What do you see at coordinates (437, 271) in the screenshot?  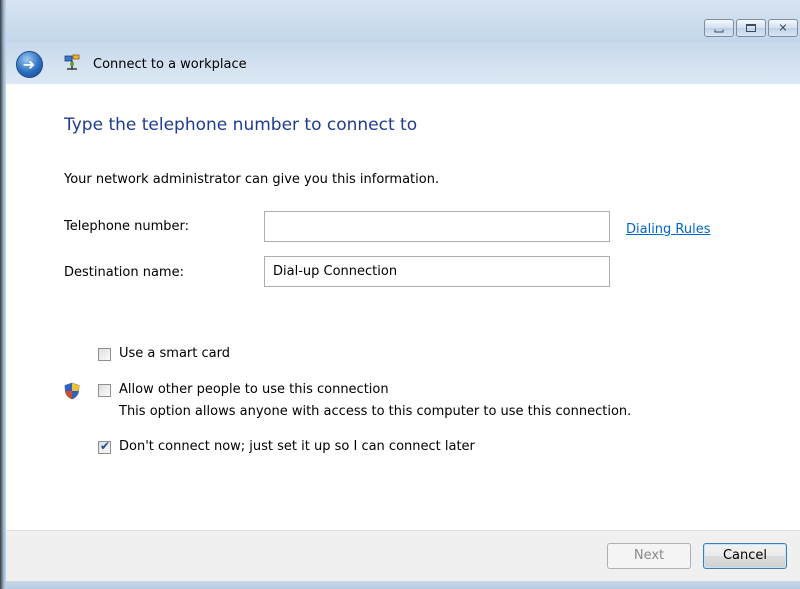 I see `destination-name-input` at bounding box center [437, 271].